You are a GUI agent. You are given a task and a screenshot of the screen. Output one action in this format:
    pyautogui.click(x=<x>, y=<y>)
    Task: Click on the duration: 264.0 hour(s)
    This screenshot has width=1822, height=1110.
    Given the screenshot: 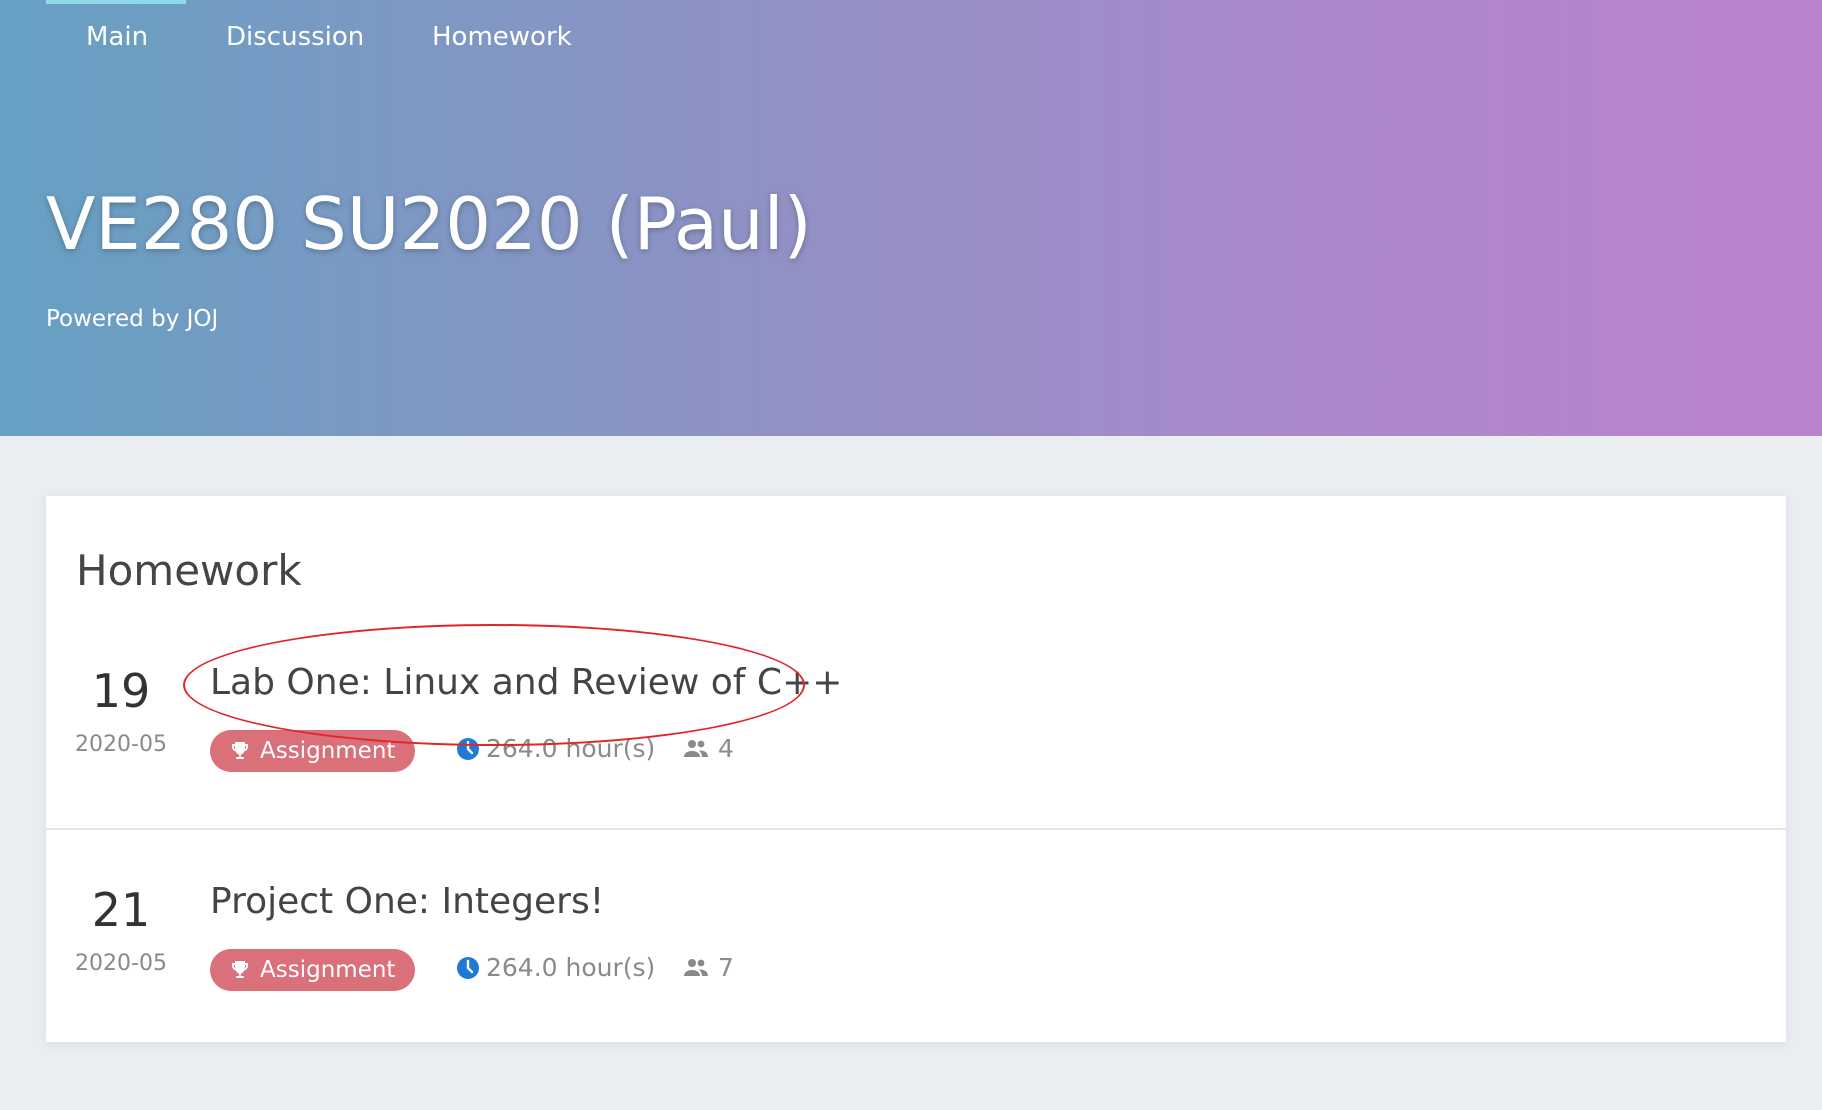 What is the action you would take?
    pyautogui.click(x=555, y=967)
    